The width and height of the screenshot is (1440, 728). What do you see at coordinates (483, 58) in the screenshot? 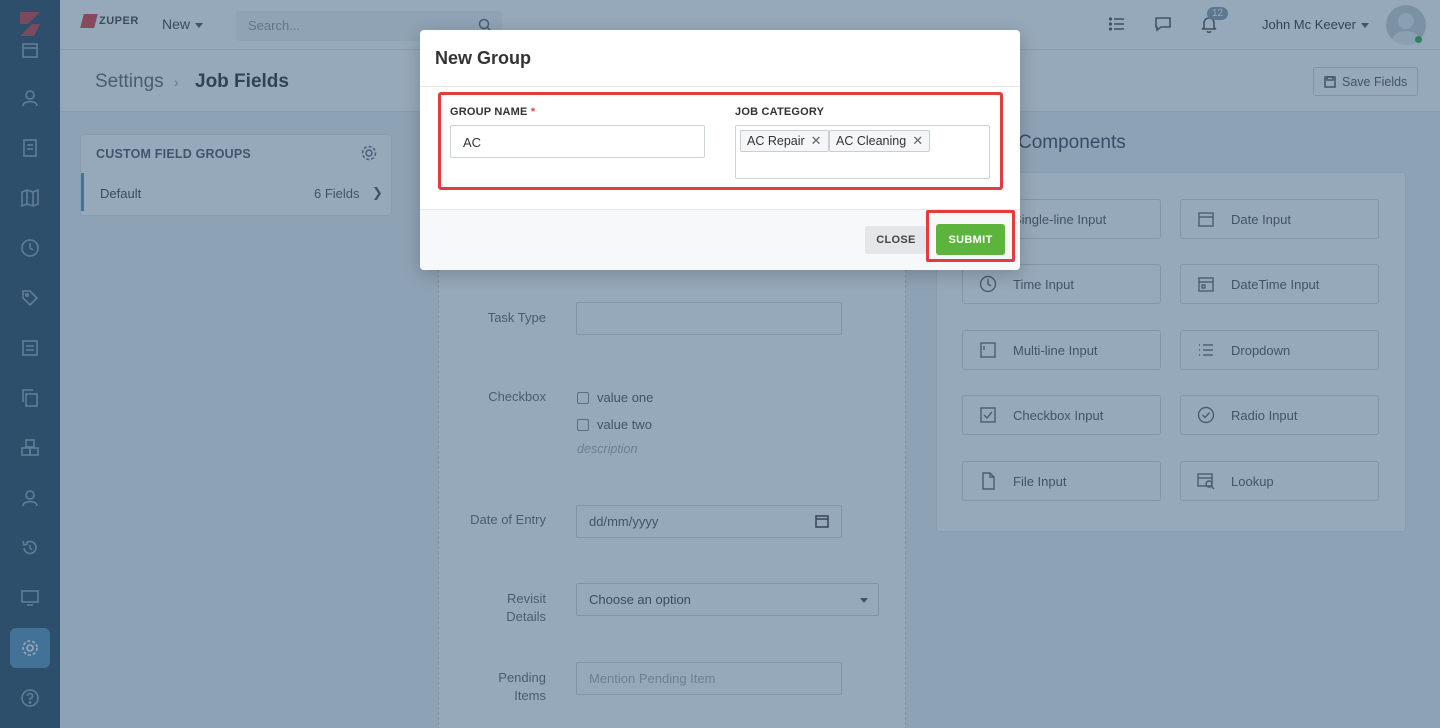
I see `modal-title: New Group` at bounding box center [483, 58].